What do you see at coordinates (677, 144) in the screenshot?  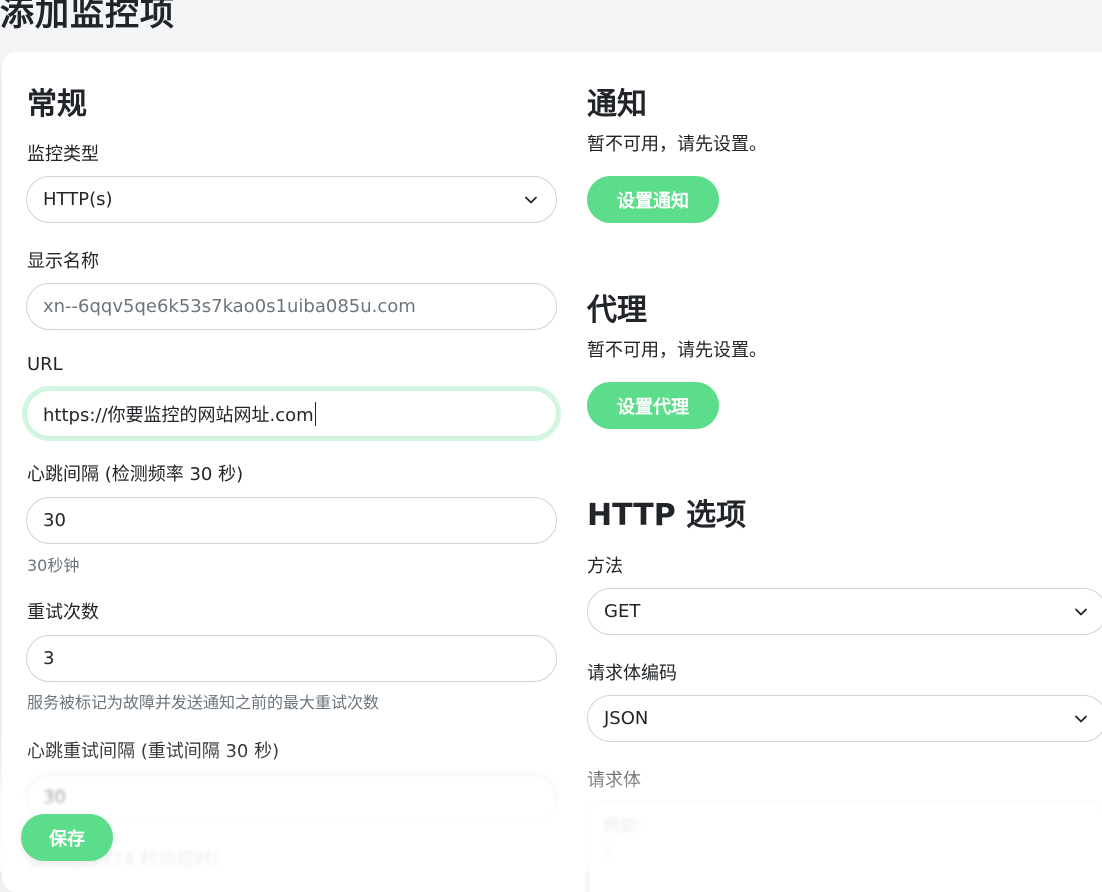 I see `notifications-status-text: 暂不可用，请先设置。` at bounding box center [677, 144].